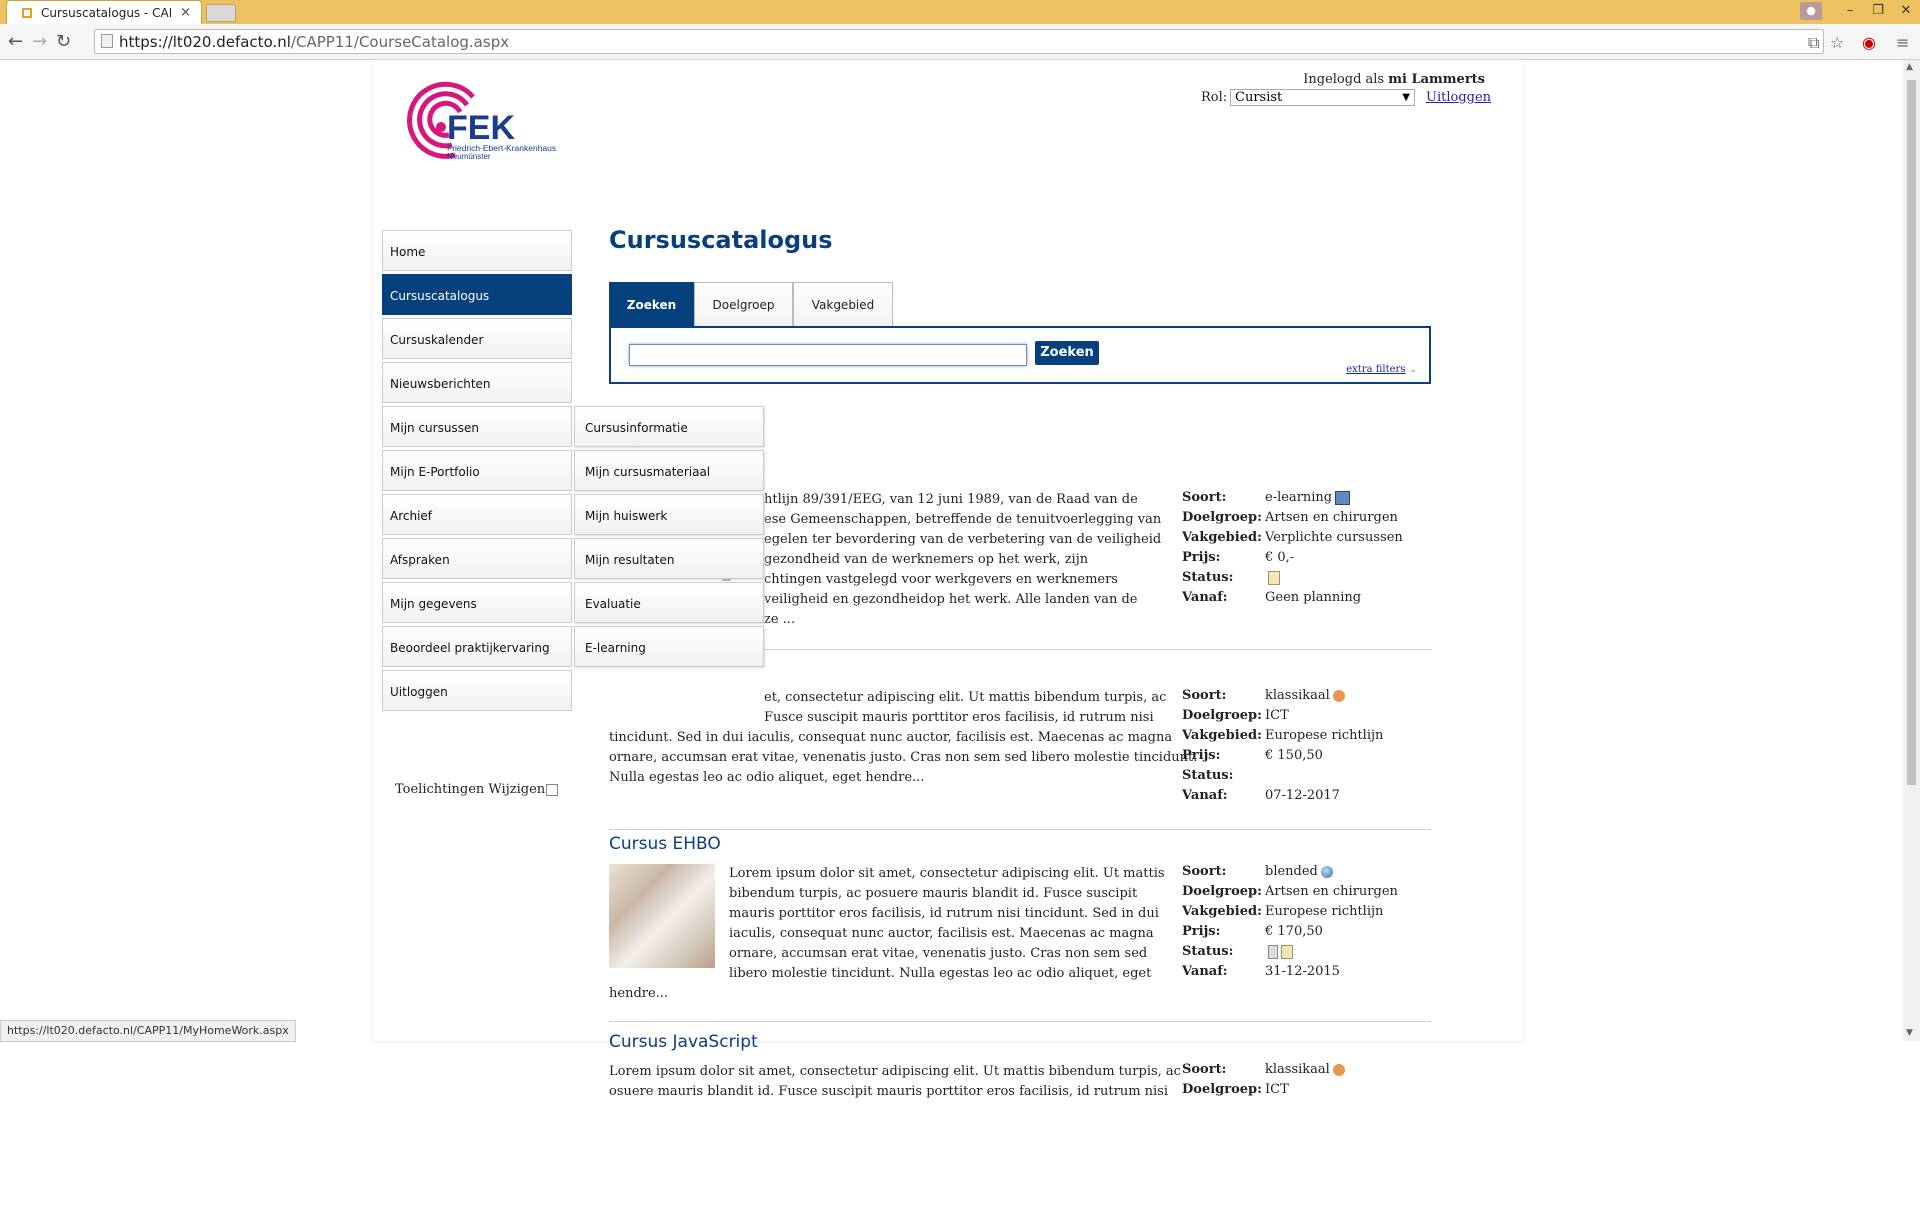 The height and width of the screenshot is (1232, 1920). Describe the element at coordinates (1205, 971) in the screenshot. I see `meta-label-vanaf: Vanaf:` at that location.